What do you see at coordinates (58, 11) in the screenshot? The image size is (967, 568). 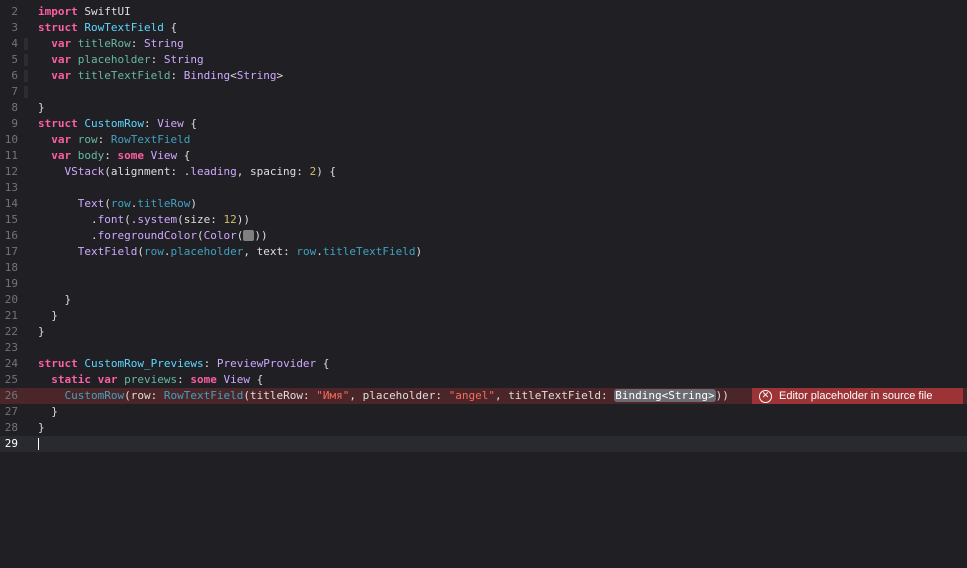 I see `code-token: import` at bounding box center [58, 11].